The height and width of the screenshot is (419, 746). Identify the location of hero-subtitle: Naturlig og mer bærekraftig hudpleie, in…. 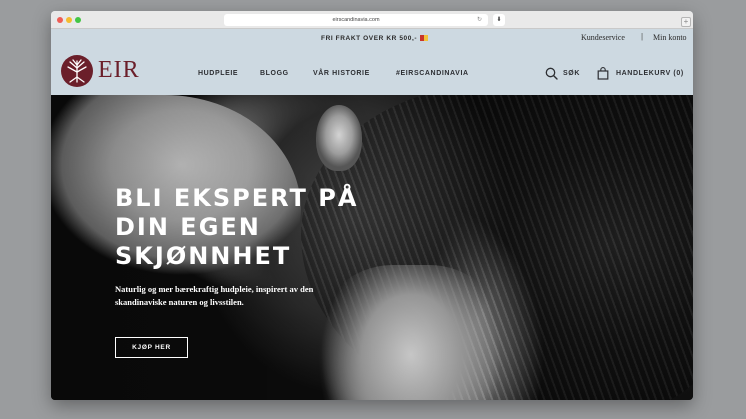
(214, 295).